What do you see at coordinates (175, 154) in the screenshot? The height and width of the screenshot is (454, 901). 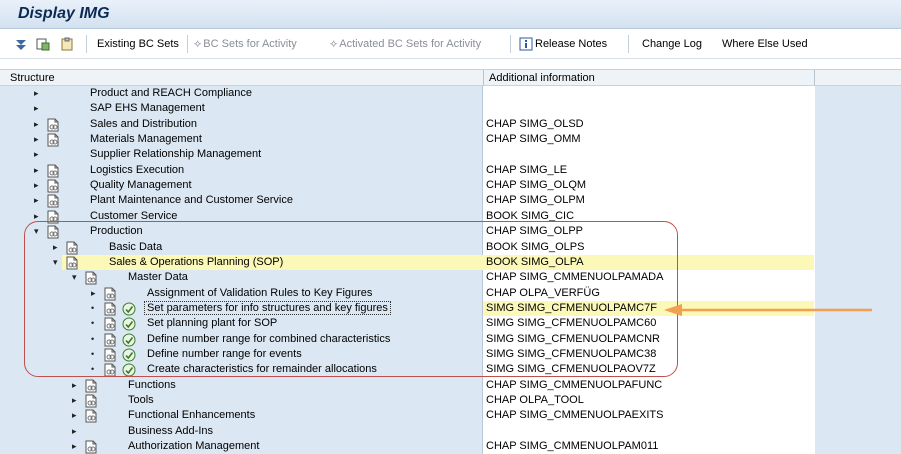 I see `tree-node-label: Supplier Relationship Management` at bounding box center [175, 154].